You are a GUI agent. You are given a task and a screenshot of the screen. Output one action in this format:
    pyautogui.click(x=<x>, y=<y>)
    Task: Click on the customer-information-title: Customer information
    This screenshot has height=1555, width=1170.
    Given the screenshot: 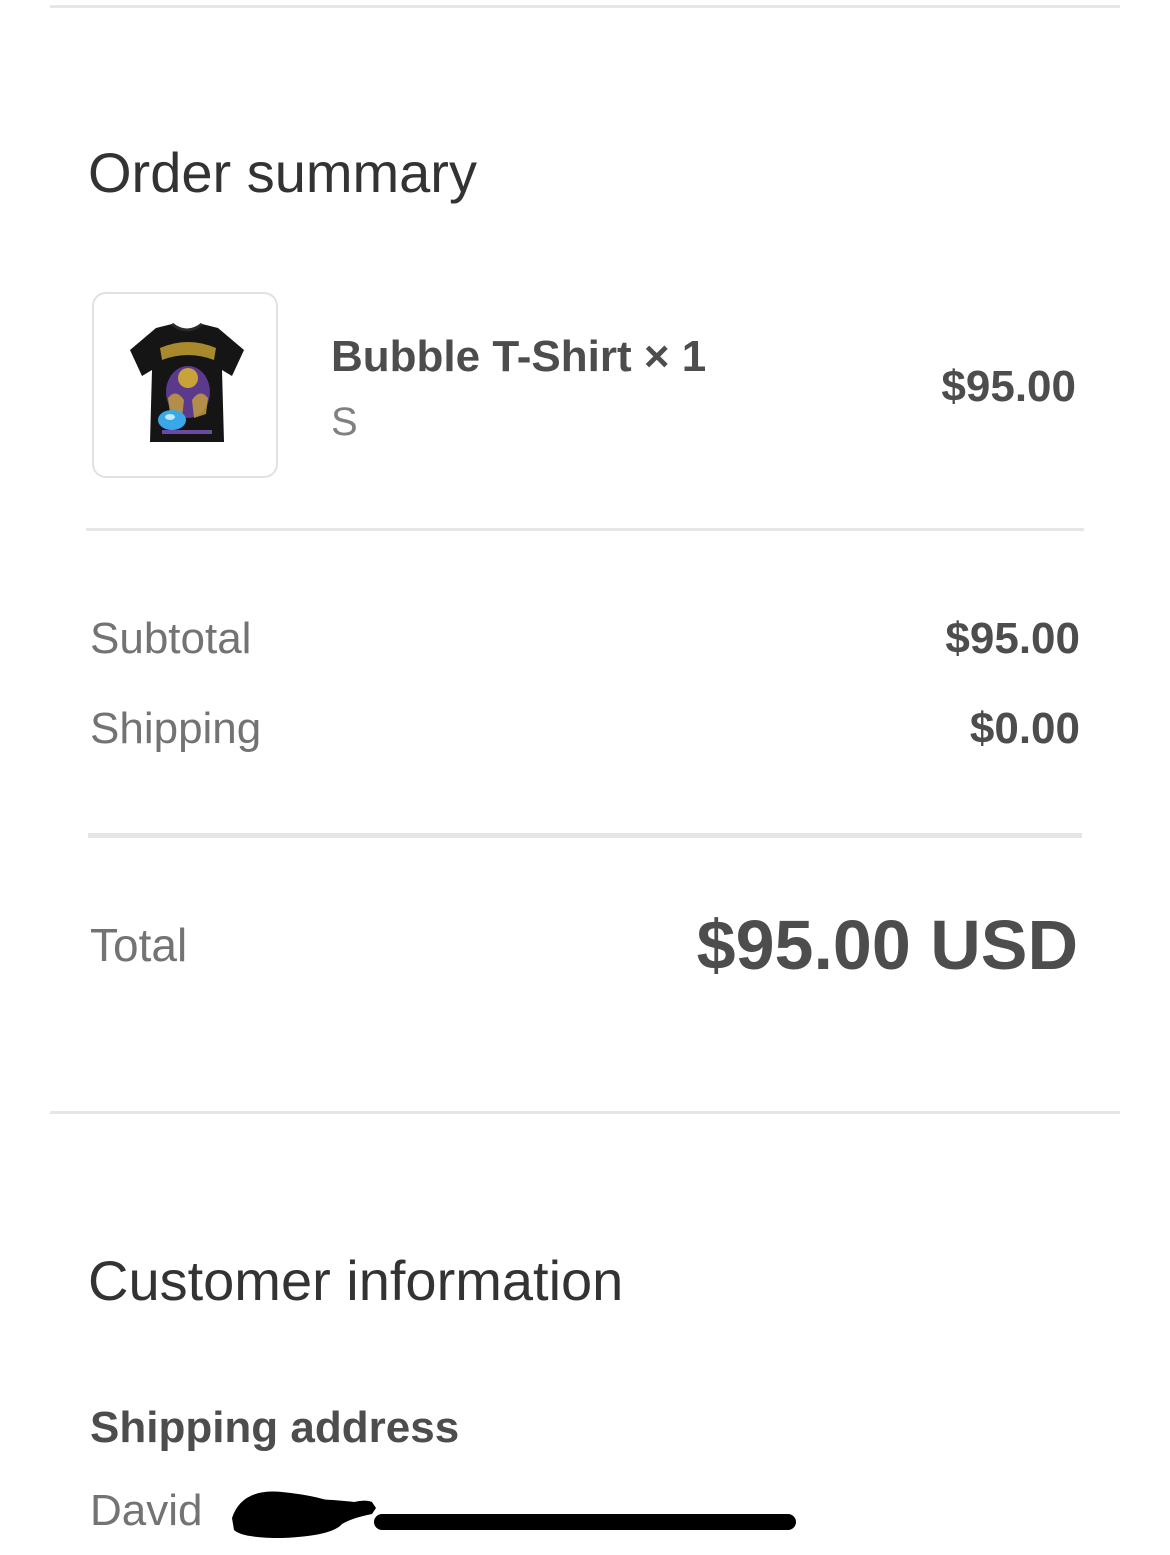 What is the action you would take?
    pyautogui.click(x=356, y=1280)
    